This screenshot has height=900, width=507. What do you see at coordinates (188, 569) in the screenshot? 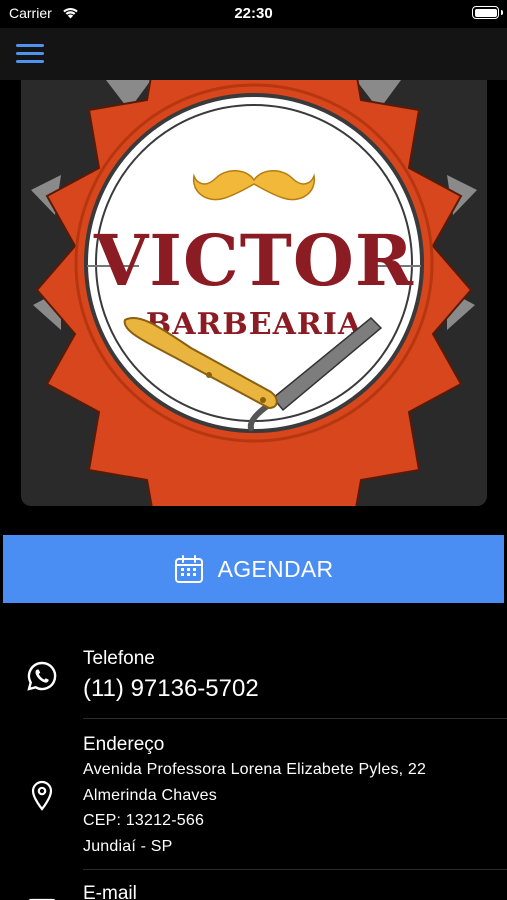
I see `calendar-icon` at bounding box center [188, 569].